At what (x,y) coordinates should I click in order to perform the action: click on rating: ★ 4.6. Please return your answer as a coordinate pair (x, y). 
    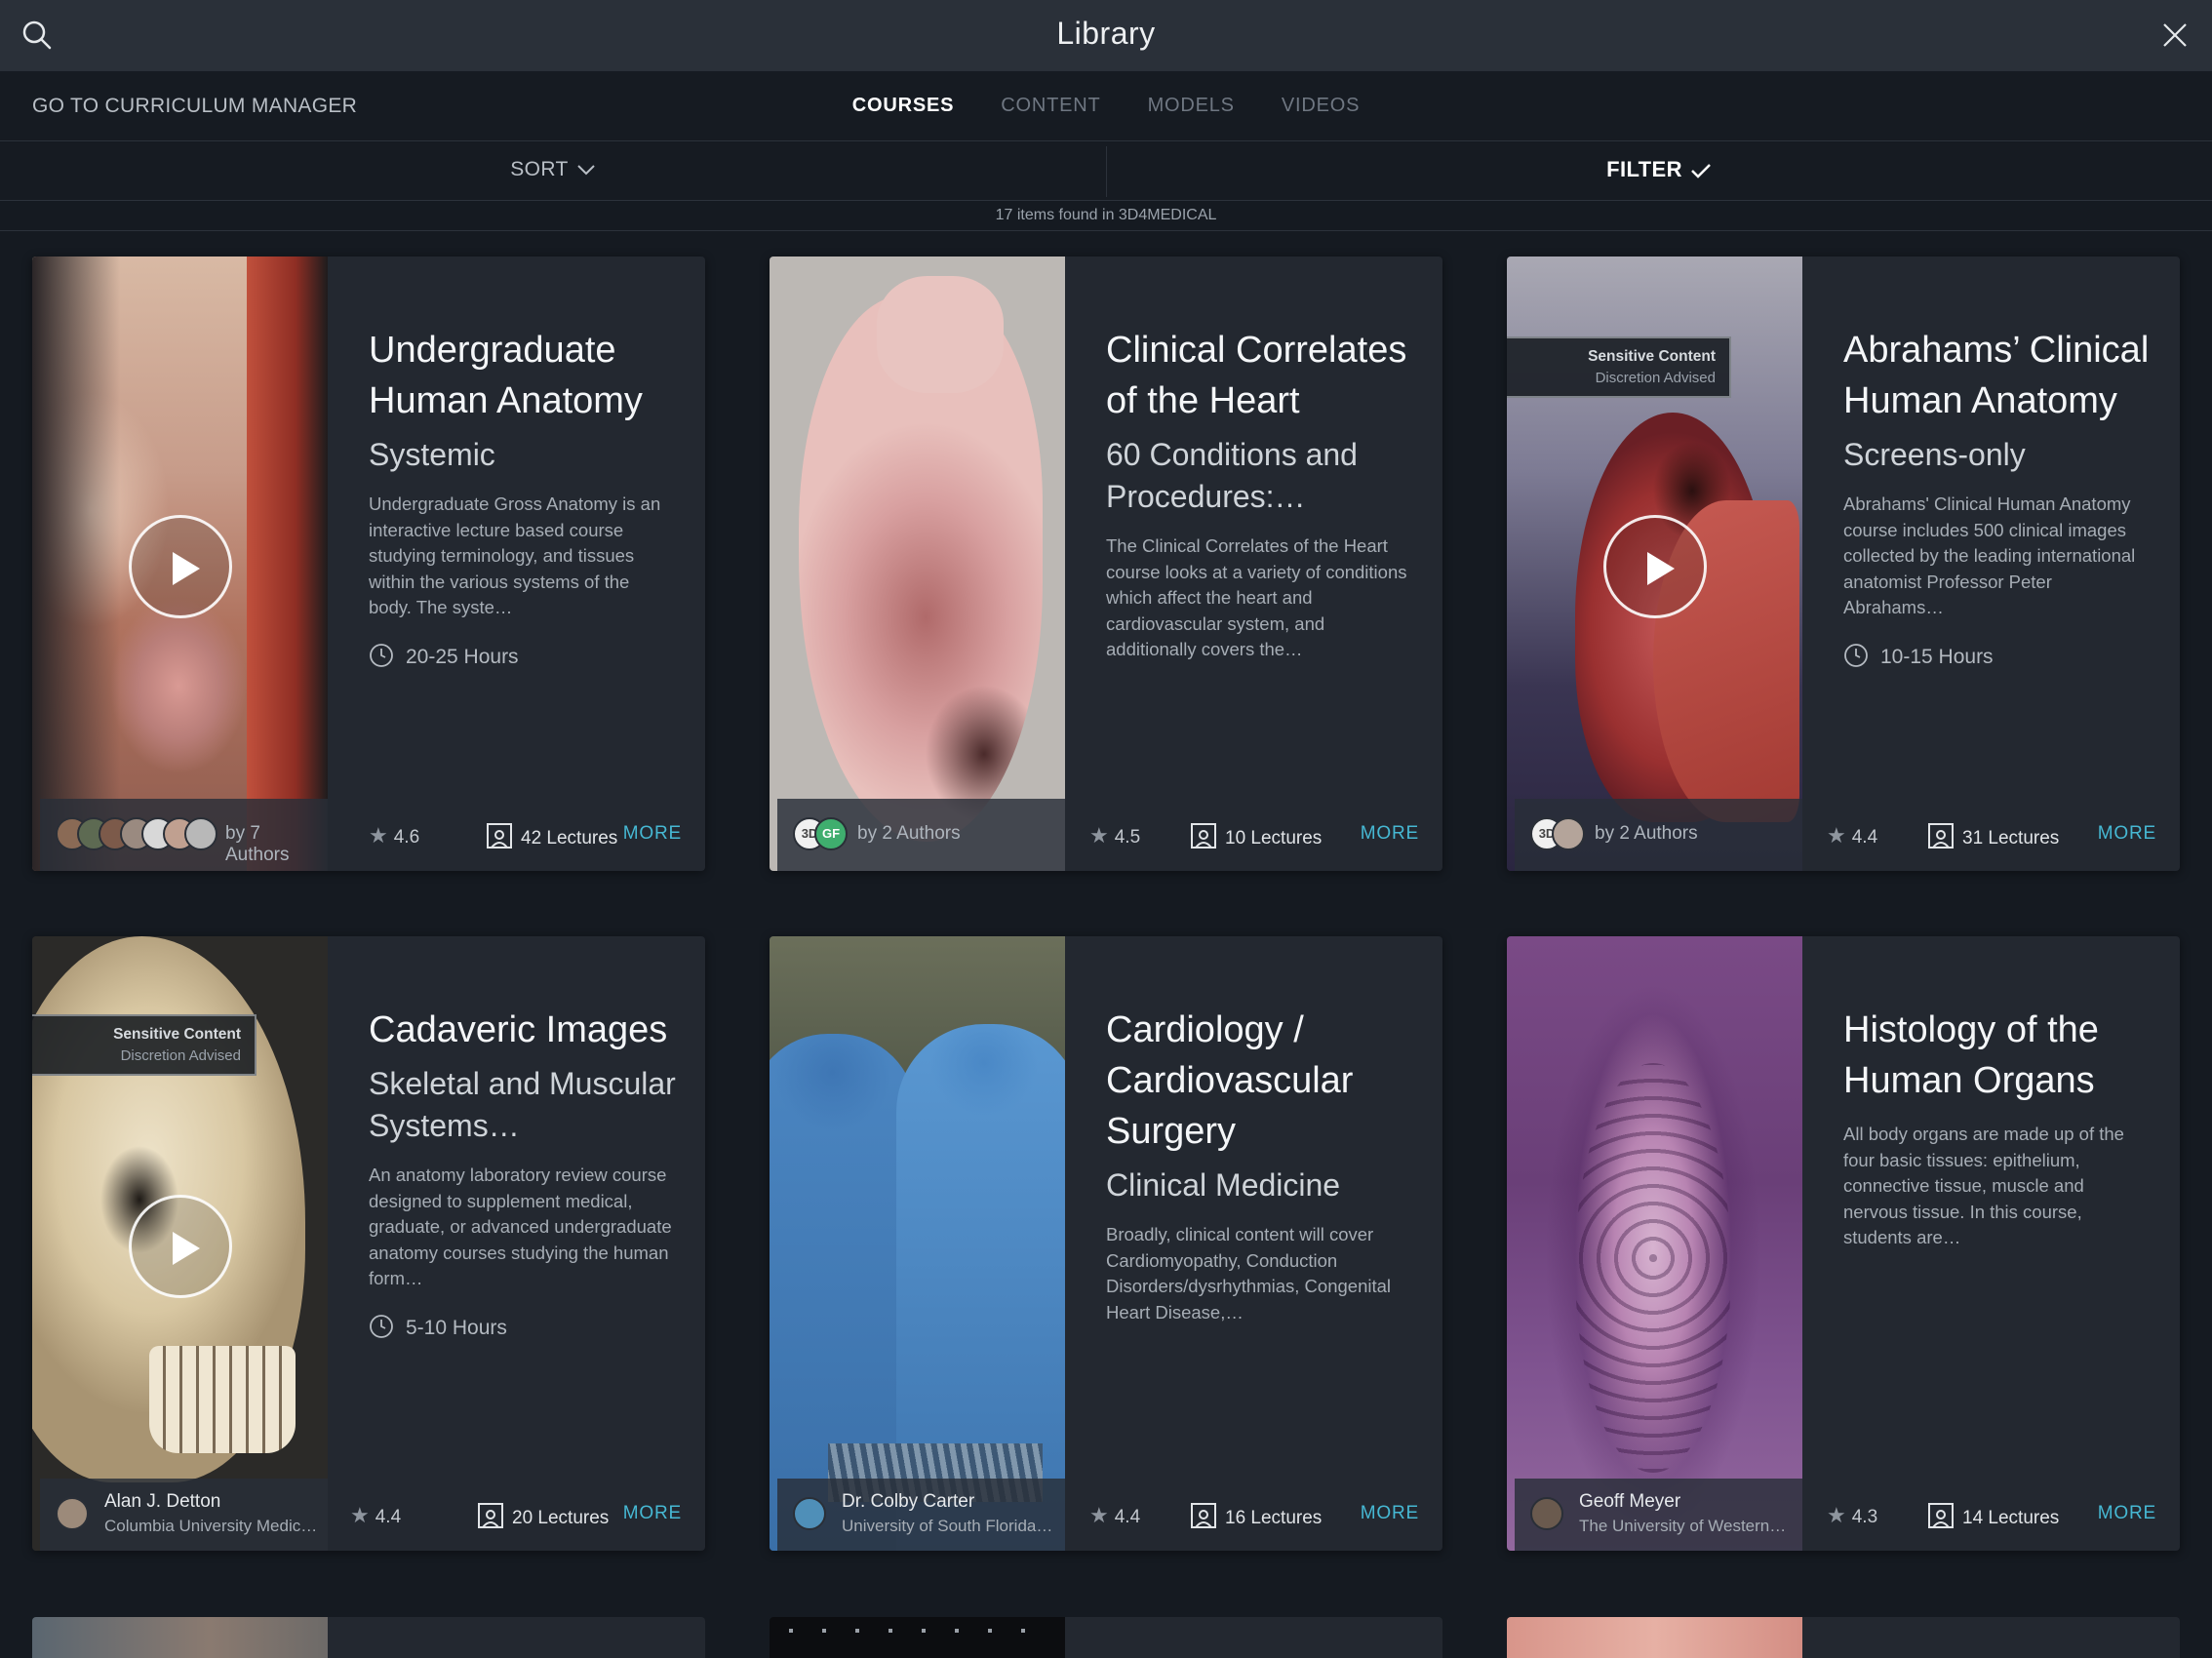
    Looking at the image, I should click on (394, 836).